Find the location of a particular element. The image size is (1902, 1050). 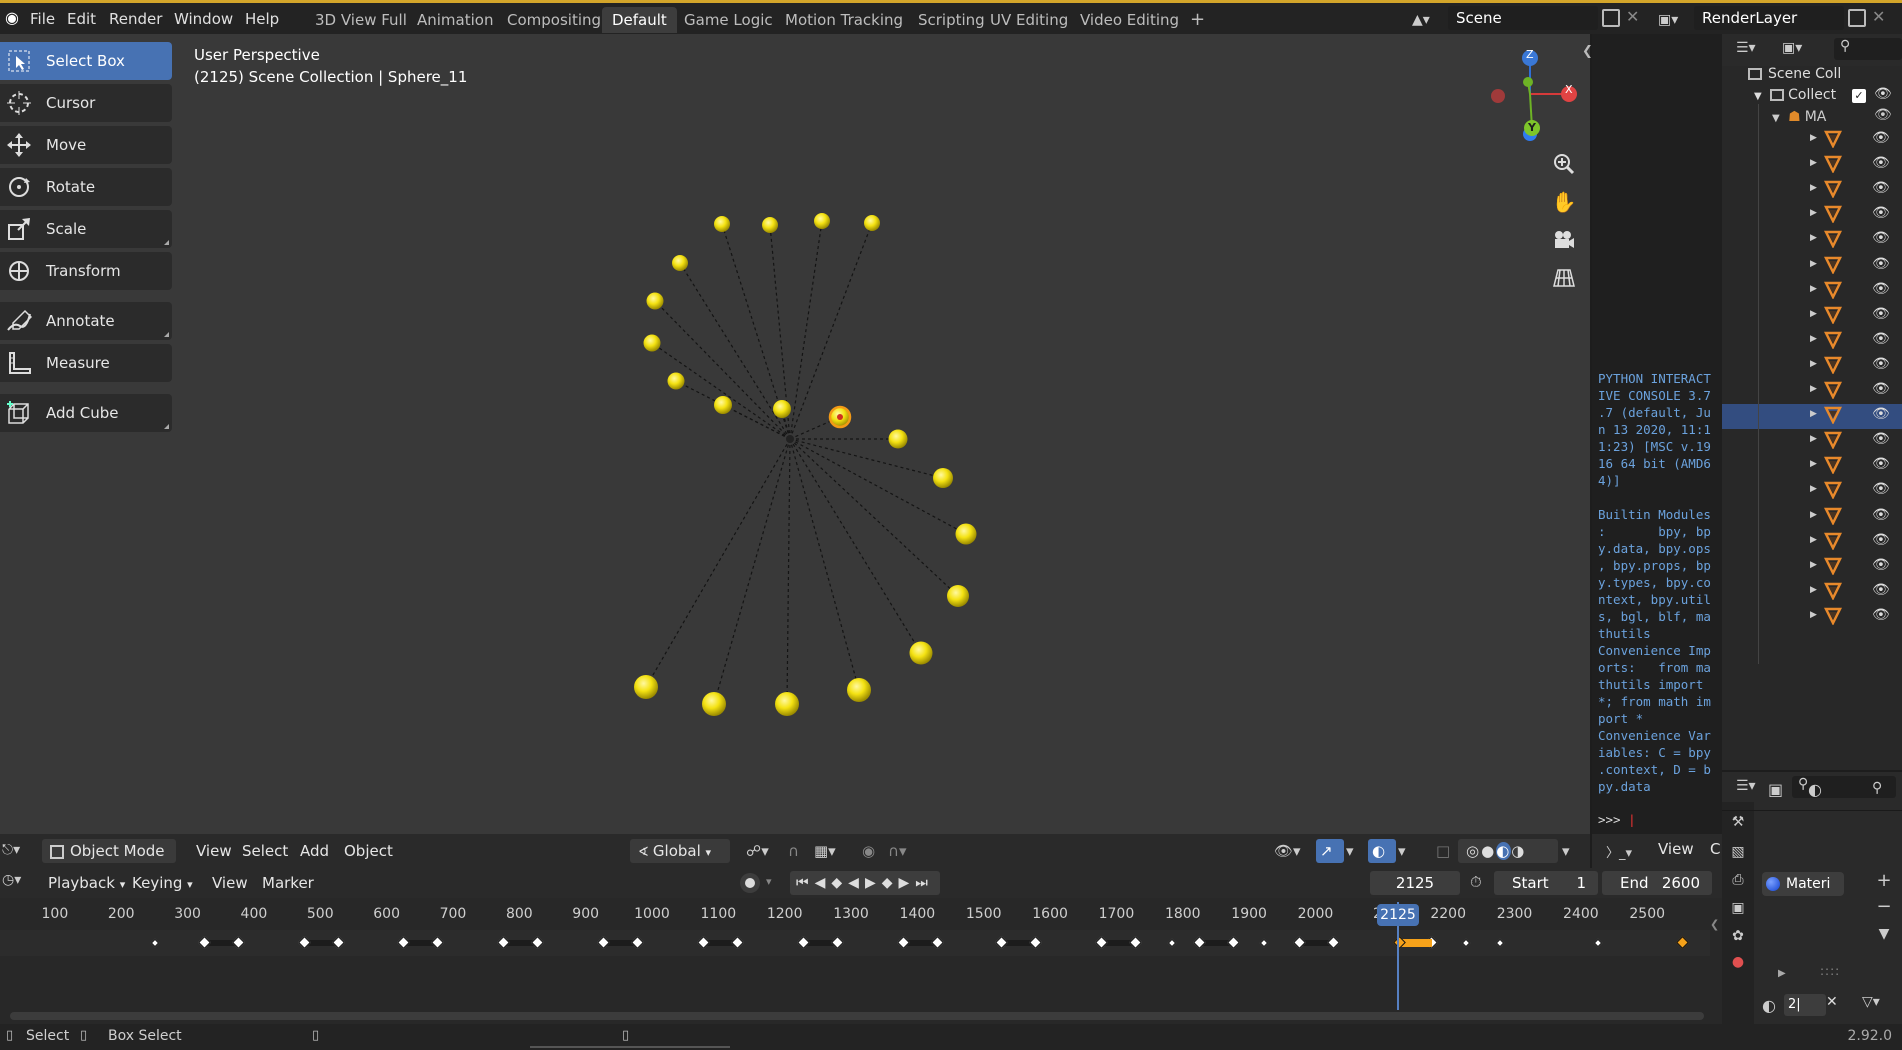

menu-marker: Marker is located at coordinates (288, 883).